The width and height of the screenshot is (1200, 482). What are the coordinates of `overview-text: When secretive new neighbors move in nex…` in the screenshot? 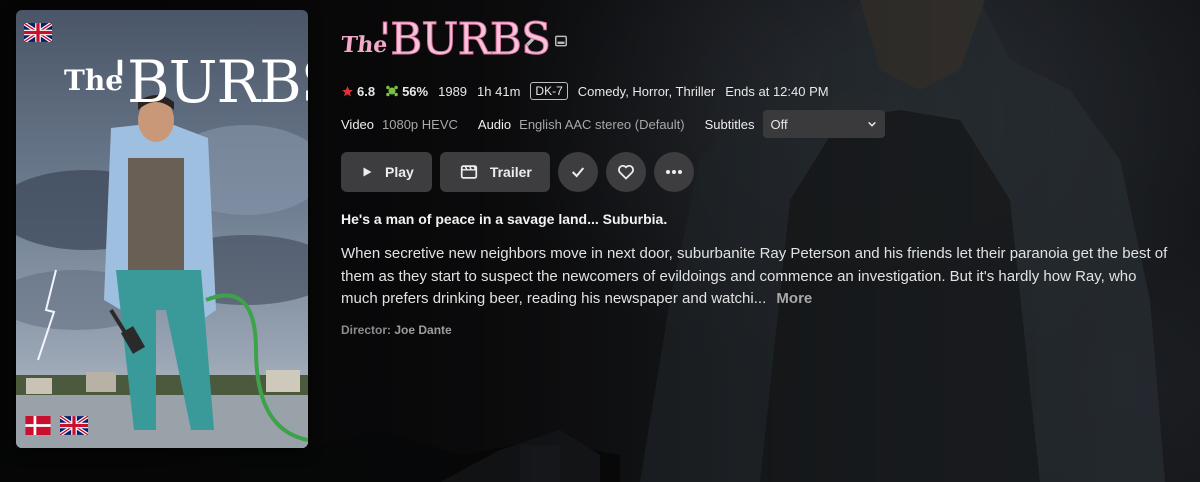 It's located at (754, 276).